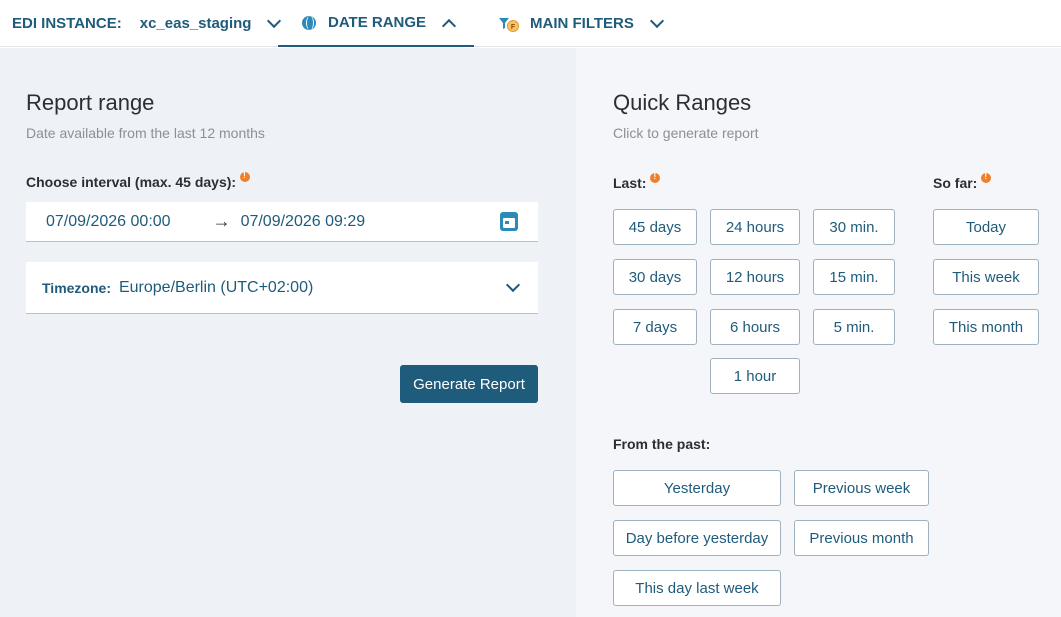 Image resolution: width=1061 pixels, height=617 pixels. Describe the element at coordinates (76, 287) in the screenshot. I see `timezone-label: Timezone:` at that location.